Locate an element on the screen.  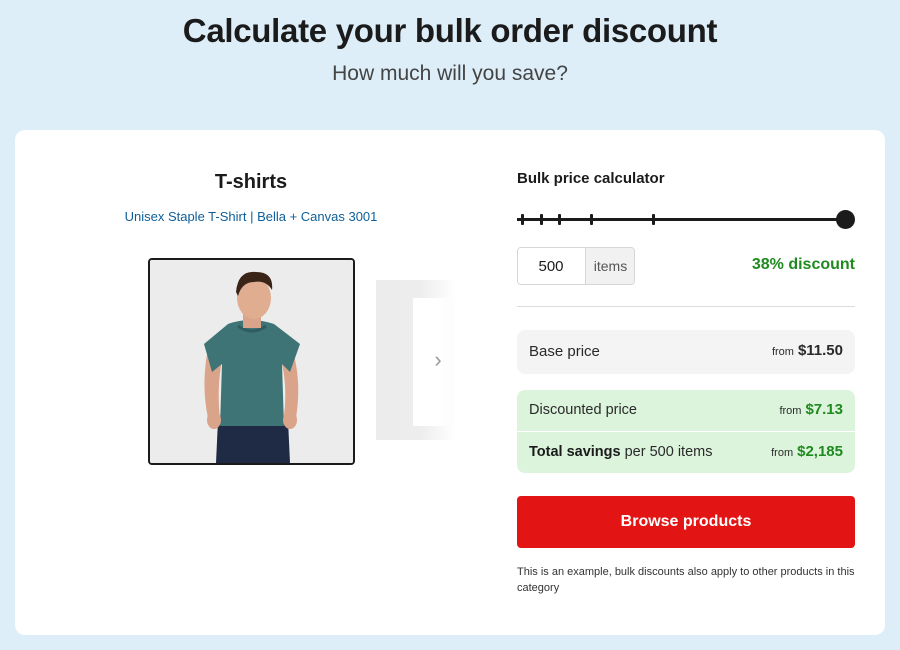
quantity-input is located at coordinates (551, 266).